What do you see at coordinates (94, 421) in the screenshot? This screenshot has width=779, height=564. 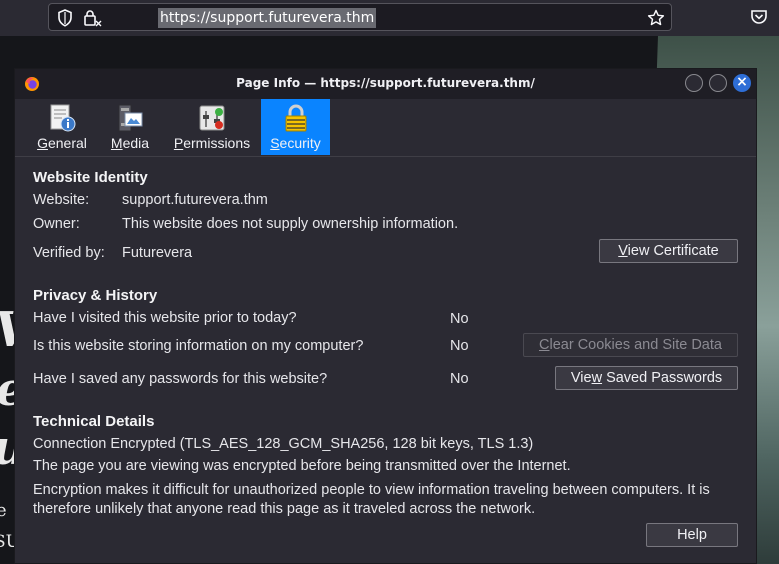 I see `technical-details-heading: Technical Details` at bounding box center [94, 421].